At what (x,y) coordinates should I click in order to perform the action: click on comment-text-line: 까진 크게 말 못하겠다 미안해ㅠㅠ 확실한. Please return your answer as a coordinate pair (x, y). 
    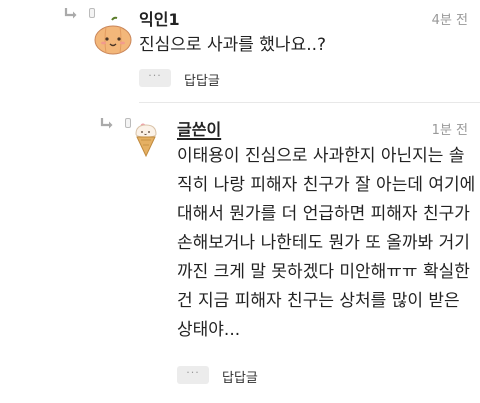
    Looking at the image, I should click on (323, 272).